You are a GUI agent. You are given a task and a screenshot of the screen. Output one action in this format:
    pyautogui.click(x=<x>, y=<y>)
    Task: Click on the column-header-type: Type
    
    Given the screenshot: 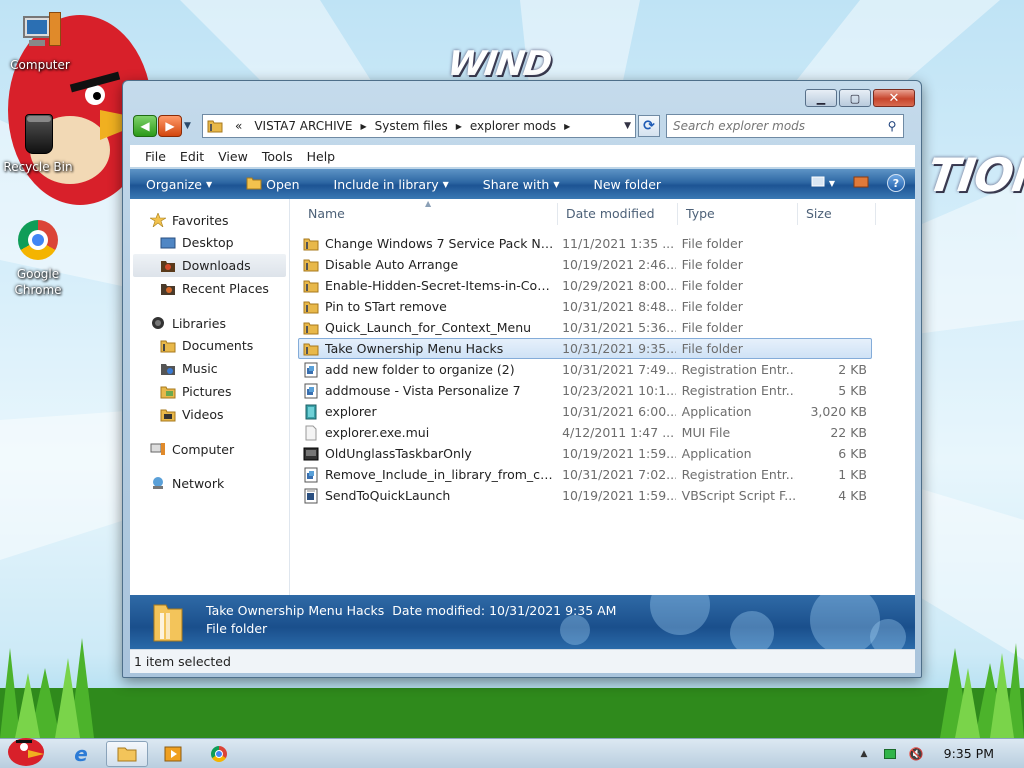 What is the action you would take?
    pyautogui.click(x=738, y=213)
    